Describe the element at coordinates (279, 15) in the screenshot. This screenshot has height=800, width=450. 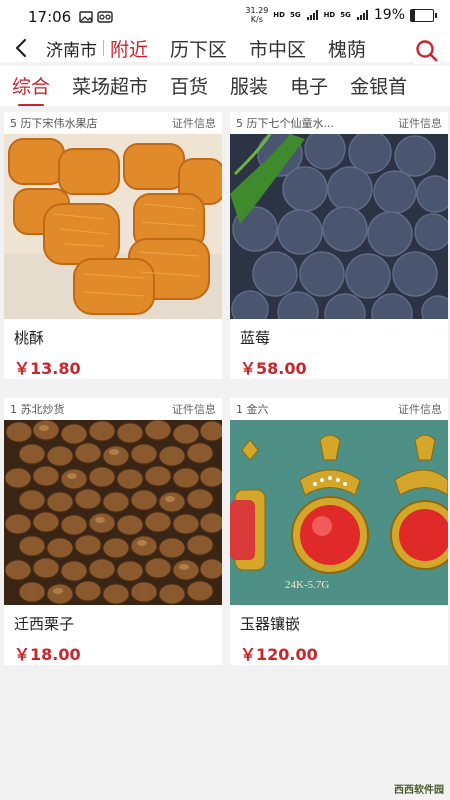
I see `hd-badge-1: HD` at that location.